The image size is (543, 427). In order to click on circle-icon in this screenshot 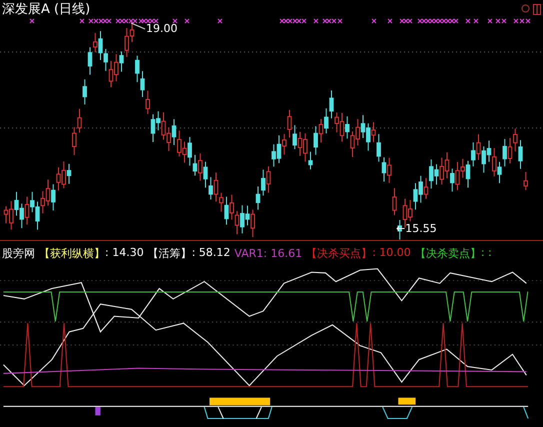, I will do `click(525, 8)`.